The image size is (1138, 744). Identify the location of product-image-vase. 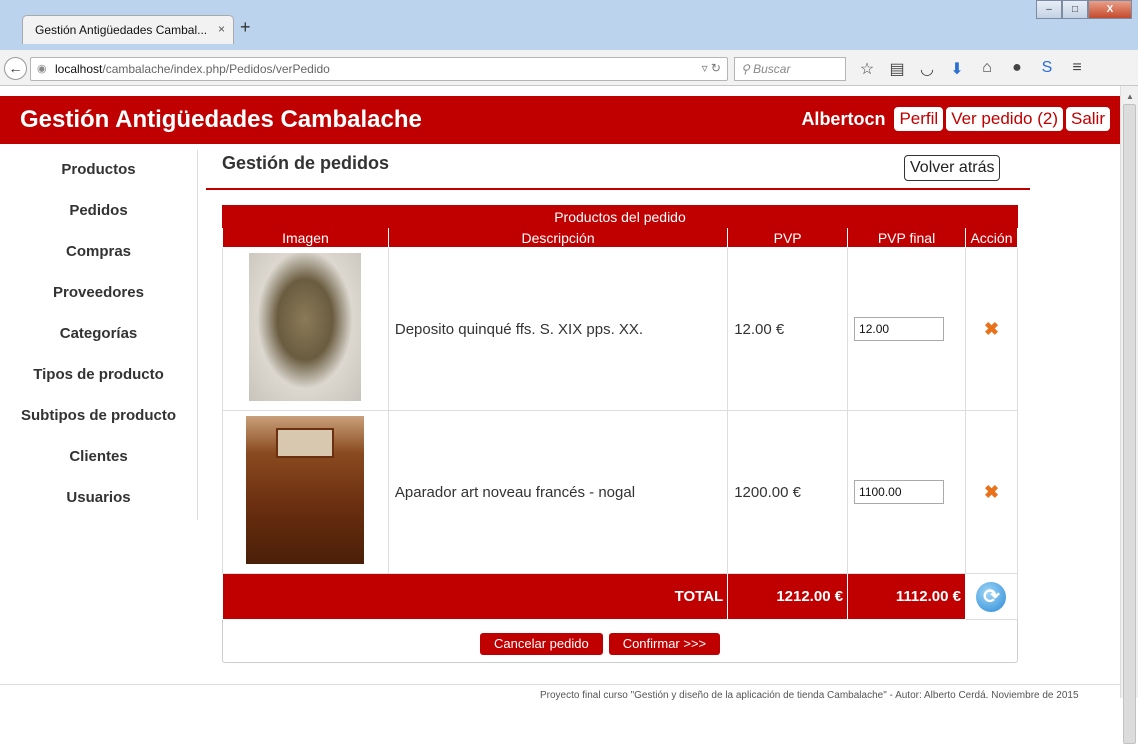
(305, 327).